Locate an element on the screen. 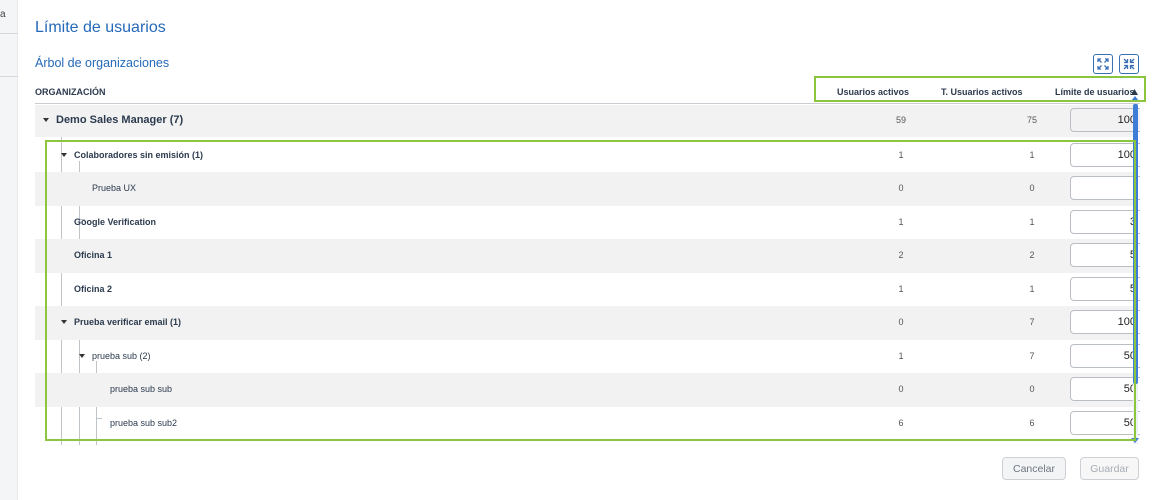 The height and width of the screenshot is (500, 1153). collapse-icon is located at coordinates (1129, 64).